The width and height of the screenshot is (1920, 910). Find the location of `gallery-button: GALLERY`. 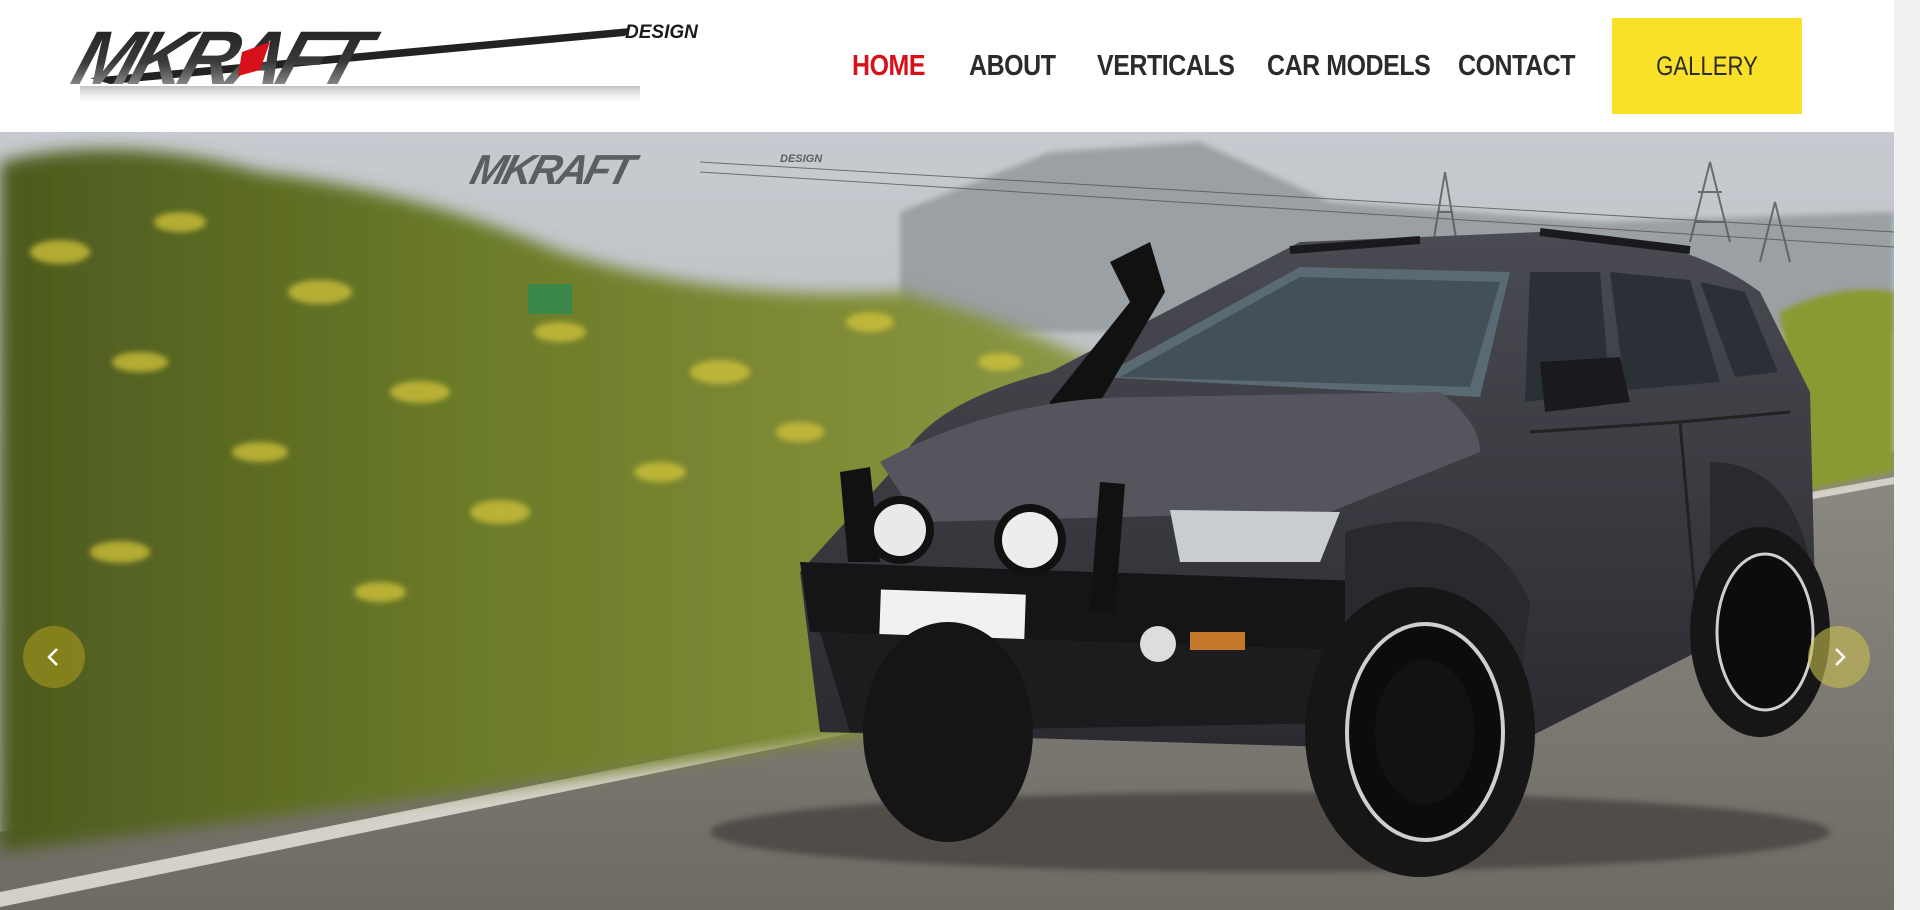

gallery-button: GALLERY is located at coordinates (1707, 66).